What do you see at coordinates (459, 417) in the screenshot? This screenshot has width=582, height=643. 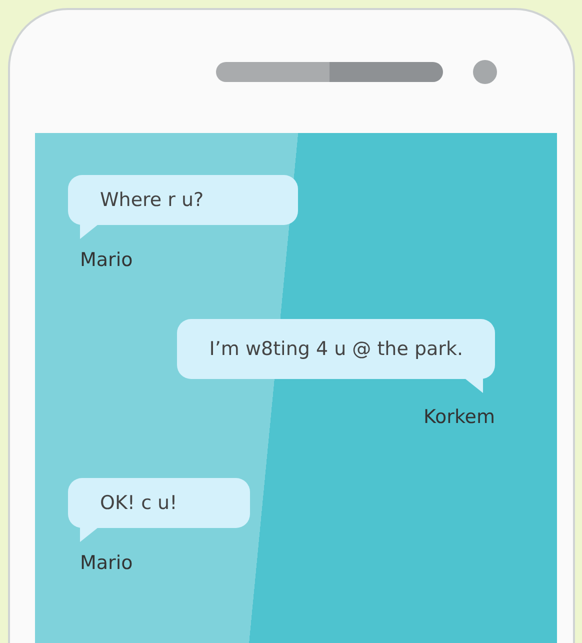 I see `sender-name: Korkem` at bounding box center [459, 417].